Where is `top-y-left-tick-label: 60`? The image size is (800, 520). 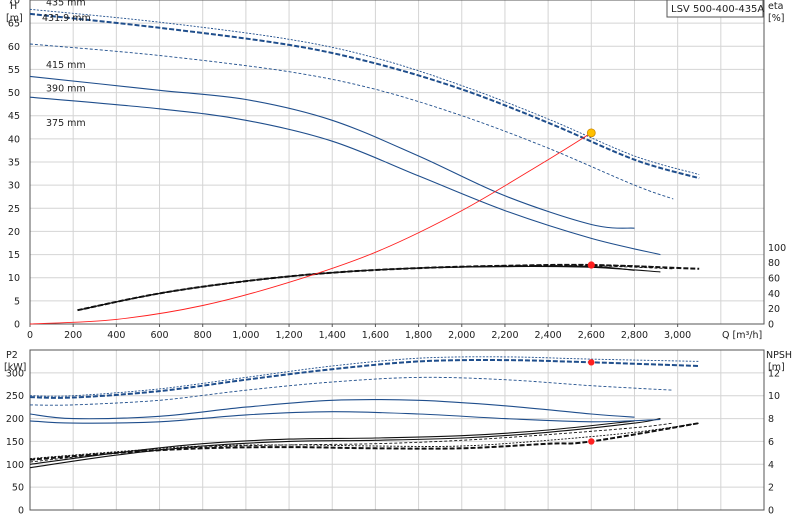
top-y-left-tick-label: 60 is located at coordinates (14, 47).